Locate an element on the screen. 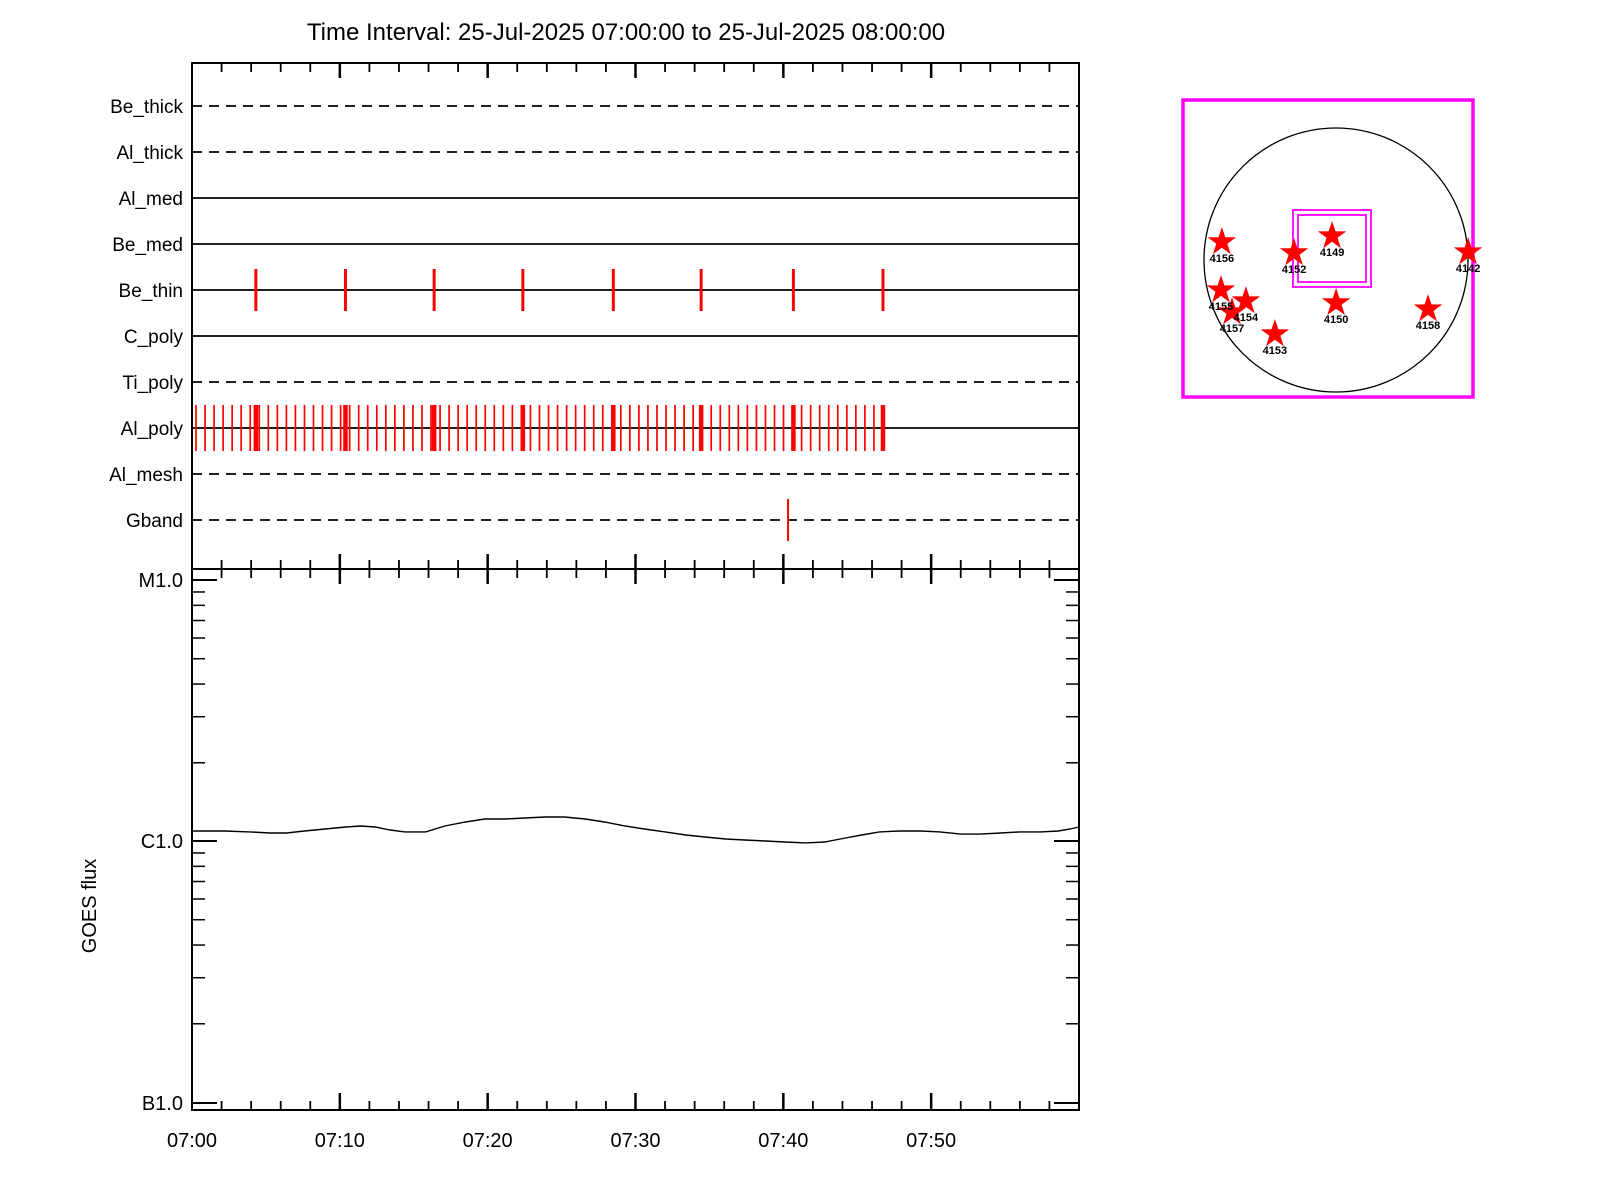 Image resolution: width=1600 pixels, height=1200 pixels. active-region-label: 4153 is located at coordinates (1275, 351).